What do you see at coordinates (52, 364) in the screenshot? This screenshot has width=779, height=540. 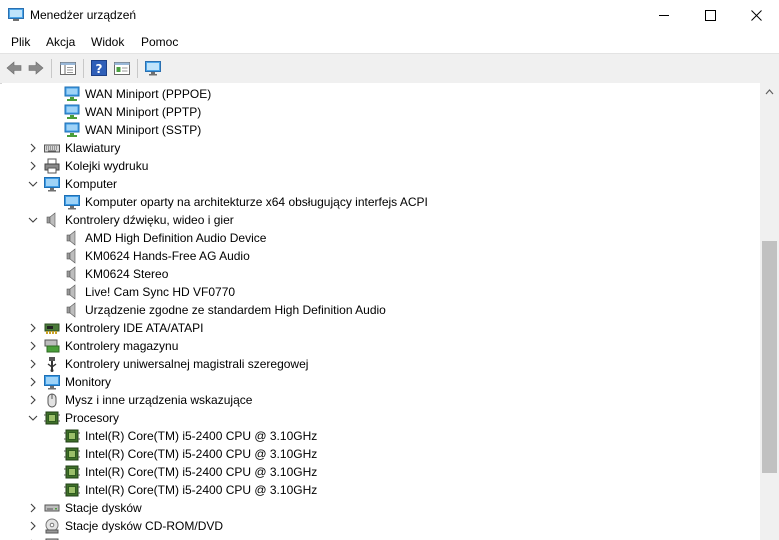 I see `usb-icon` at bounding box center [52, 364].